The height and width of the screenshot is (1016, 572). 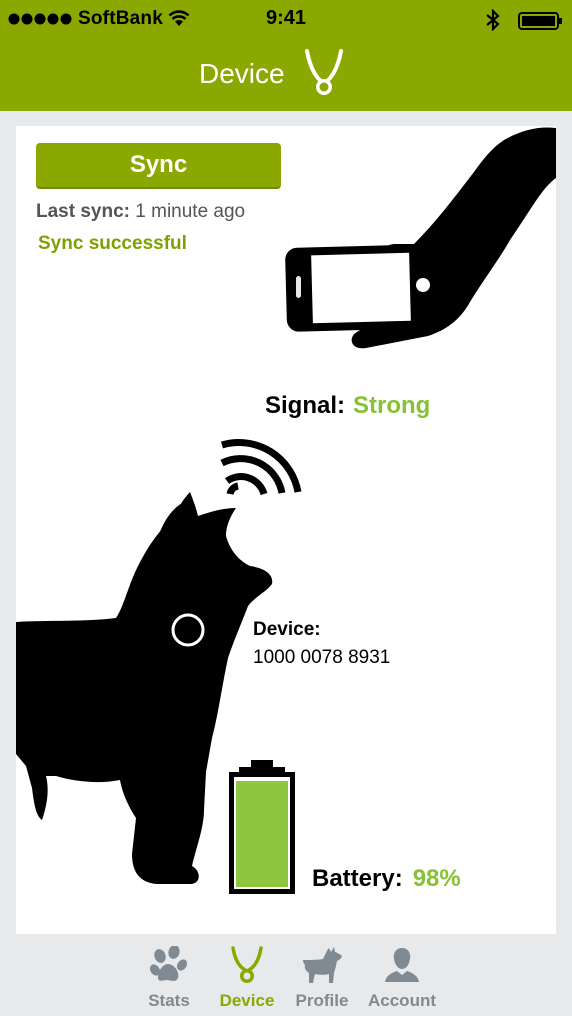 What do you see at coordinates (402, 965) in the screenshot?
I see `person-icon` at bounding box center [402, 965].